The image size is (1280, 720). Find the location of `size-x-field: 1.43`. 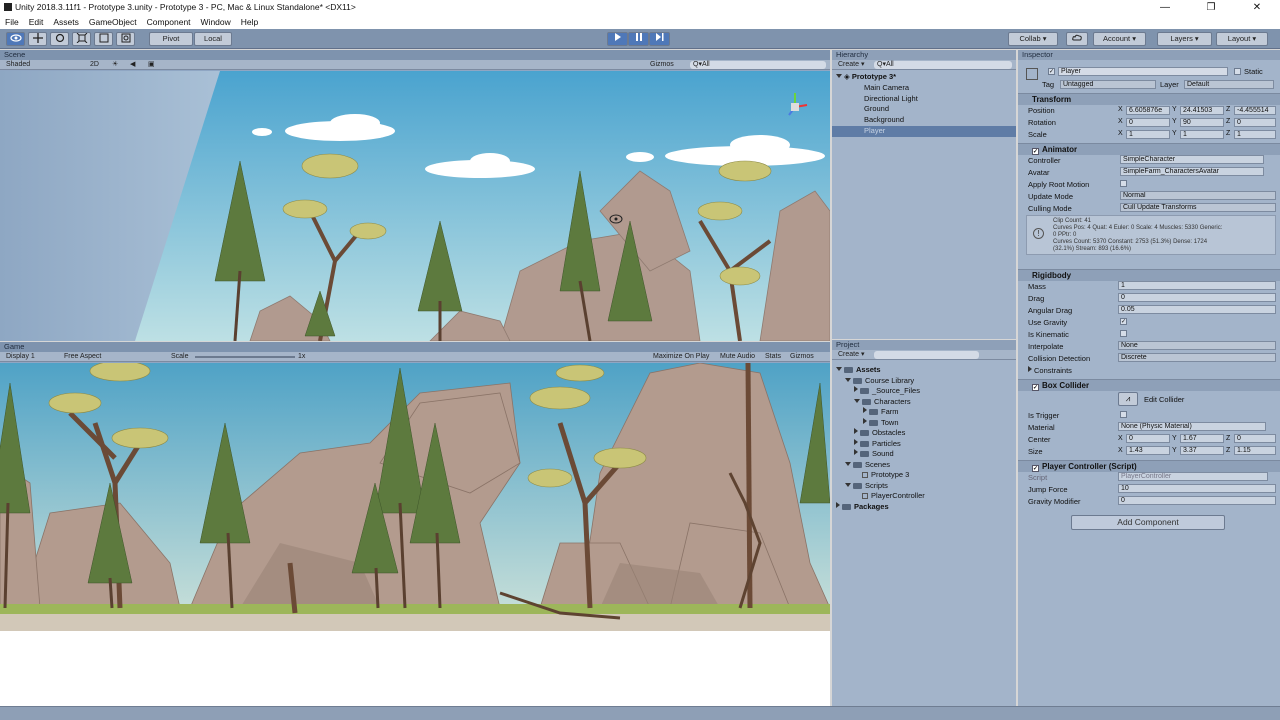

size-x-field: 1.43 is located at coordinates (1148, 450).